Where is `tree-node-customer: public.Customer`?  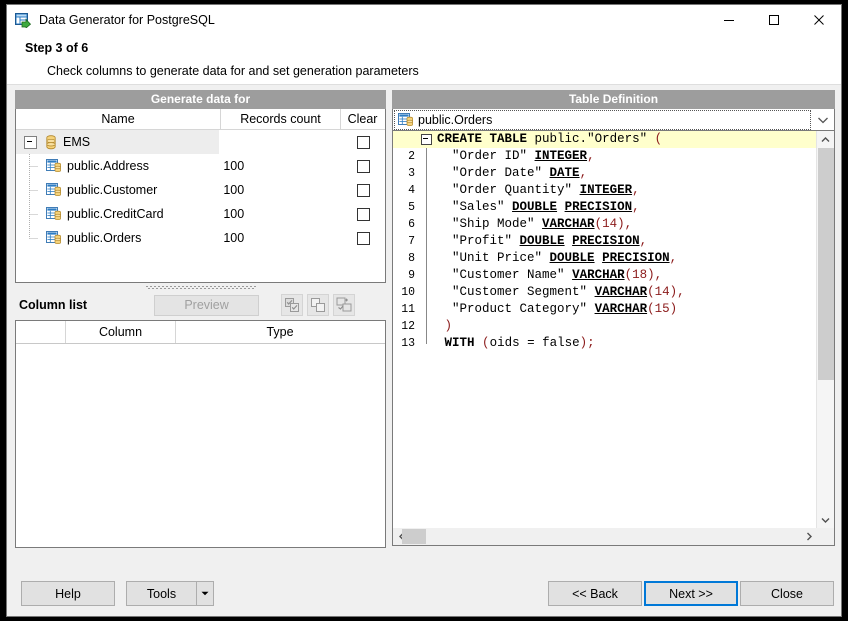
tree-node-customer: public.Customer is located at coordinates (117, 190).